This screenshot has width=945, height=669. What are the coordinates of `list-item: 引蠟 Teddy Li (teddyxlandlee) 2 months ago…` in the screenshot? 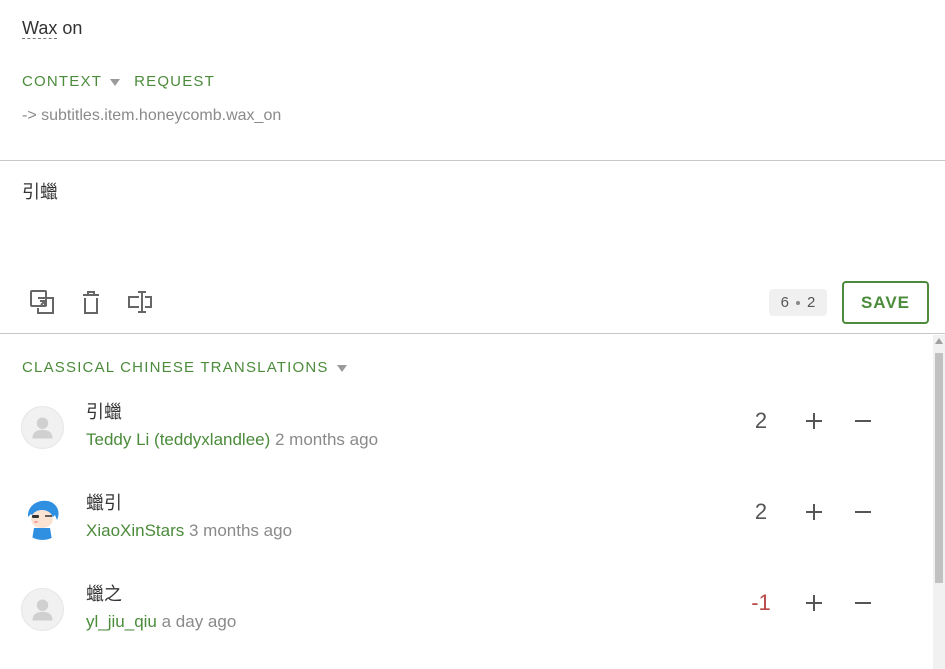 It's located at (466, 449).